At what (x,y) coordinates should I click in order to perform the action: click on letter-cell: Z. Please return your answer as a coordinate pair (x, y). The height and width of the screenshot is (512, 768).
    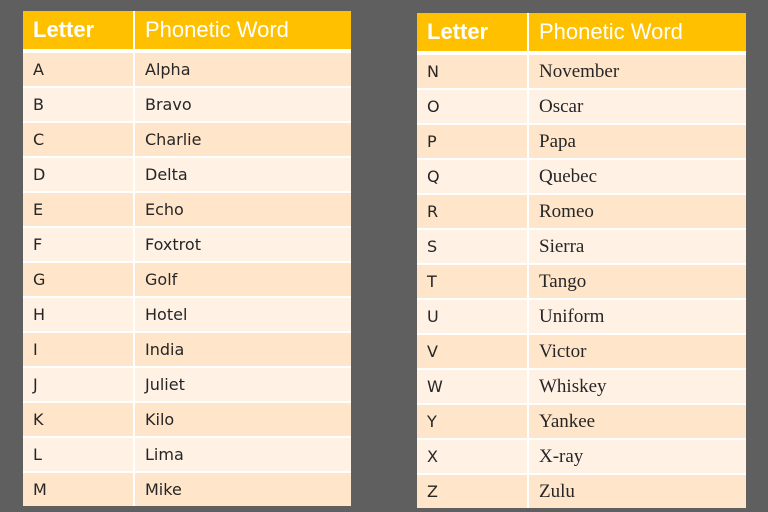
    Looking at the image, I should click on (473, 491).